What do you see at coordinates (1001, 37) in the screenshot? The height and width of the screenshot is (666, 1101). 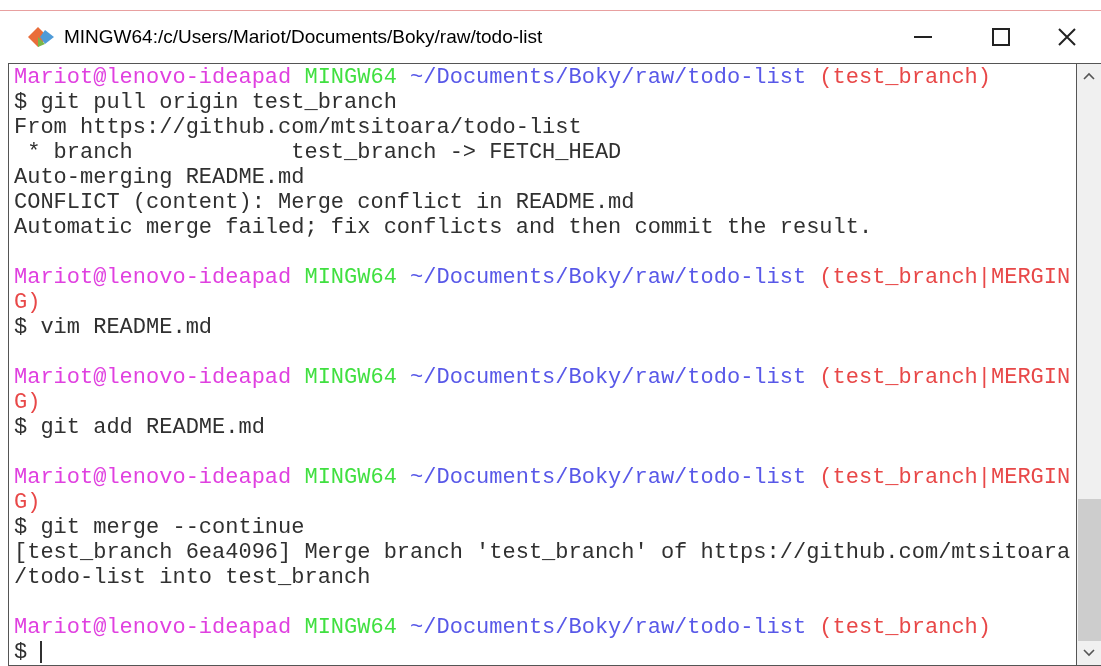 I see `maximize-icon` at bounding box center [1001, 37].